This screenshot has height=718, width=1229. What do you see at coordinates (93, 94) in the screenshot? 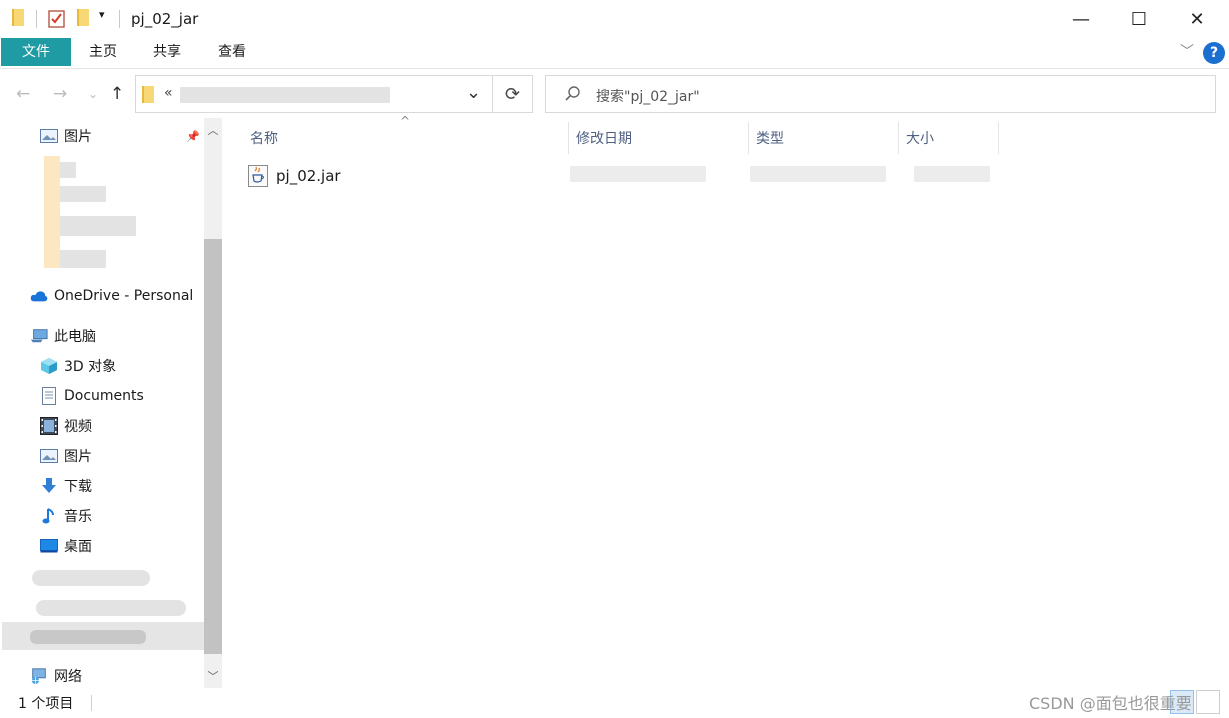
I see `recent-locations-chevron-icon: ⌄` at bounding box center [93, 94].